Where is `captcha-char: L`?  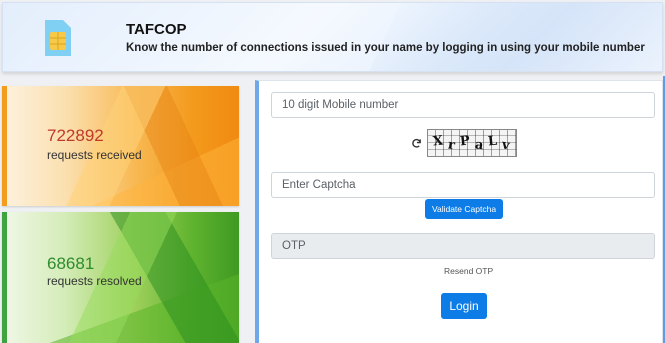 captcha-char: L is located at coordinates (493, 141).